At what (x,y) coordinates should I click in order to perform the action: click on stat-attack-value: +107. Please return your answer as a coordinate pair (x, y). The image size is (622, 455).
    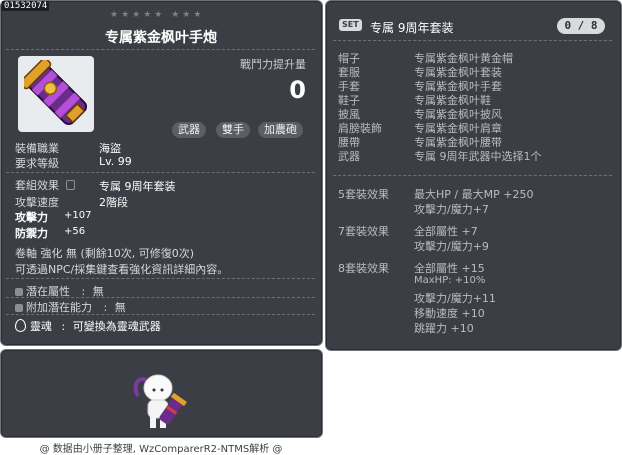
    Looking at the image, I should click on (78, 215).